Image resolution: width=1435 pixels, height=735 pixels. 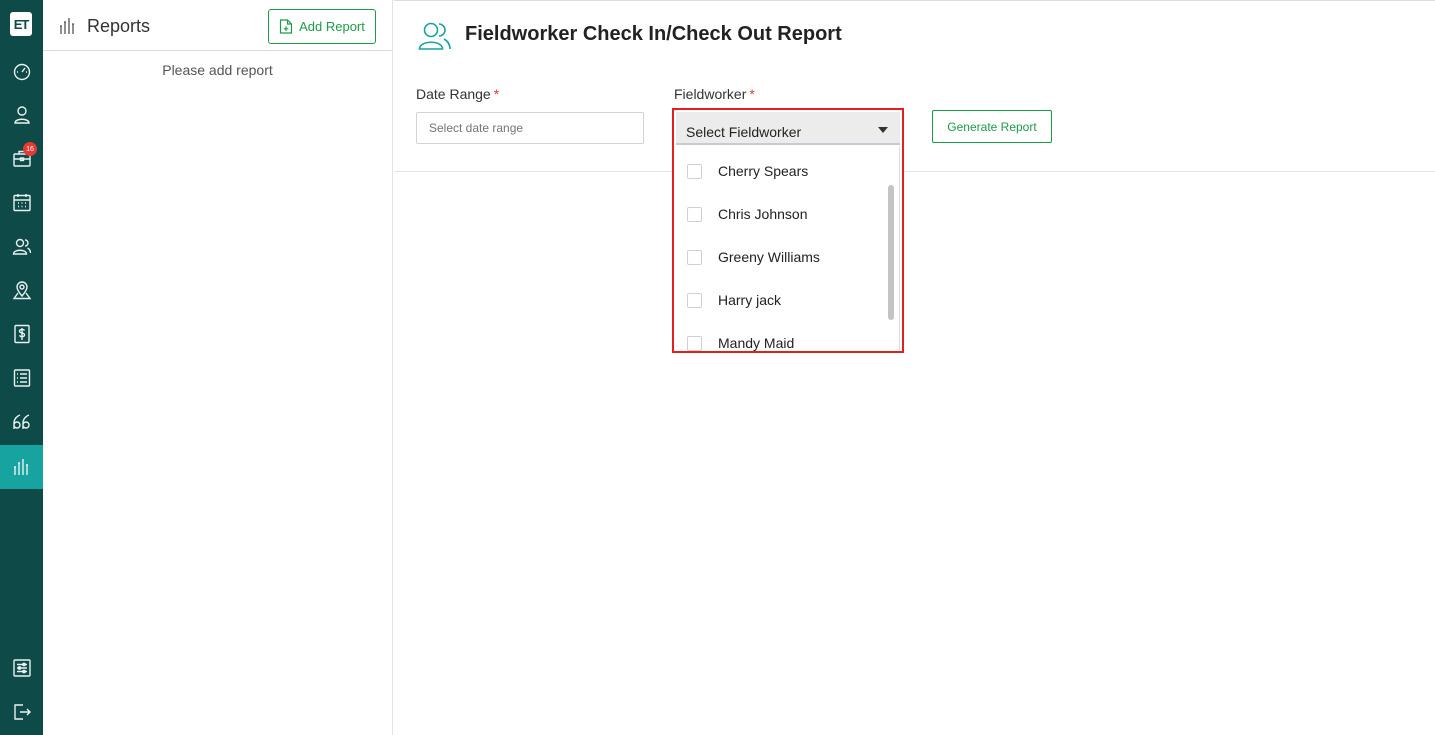 I want to click on nav-billing, so click(x=21, y=334).